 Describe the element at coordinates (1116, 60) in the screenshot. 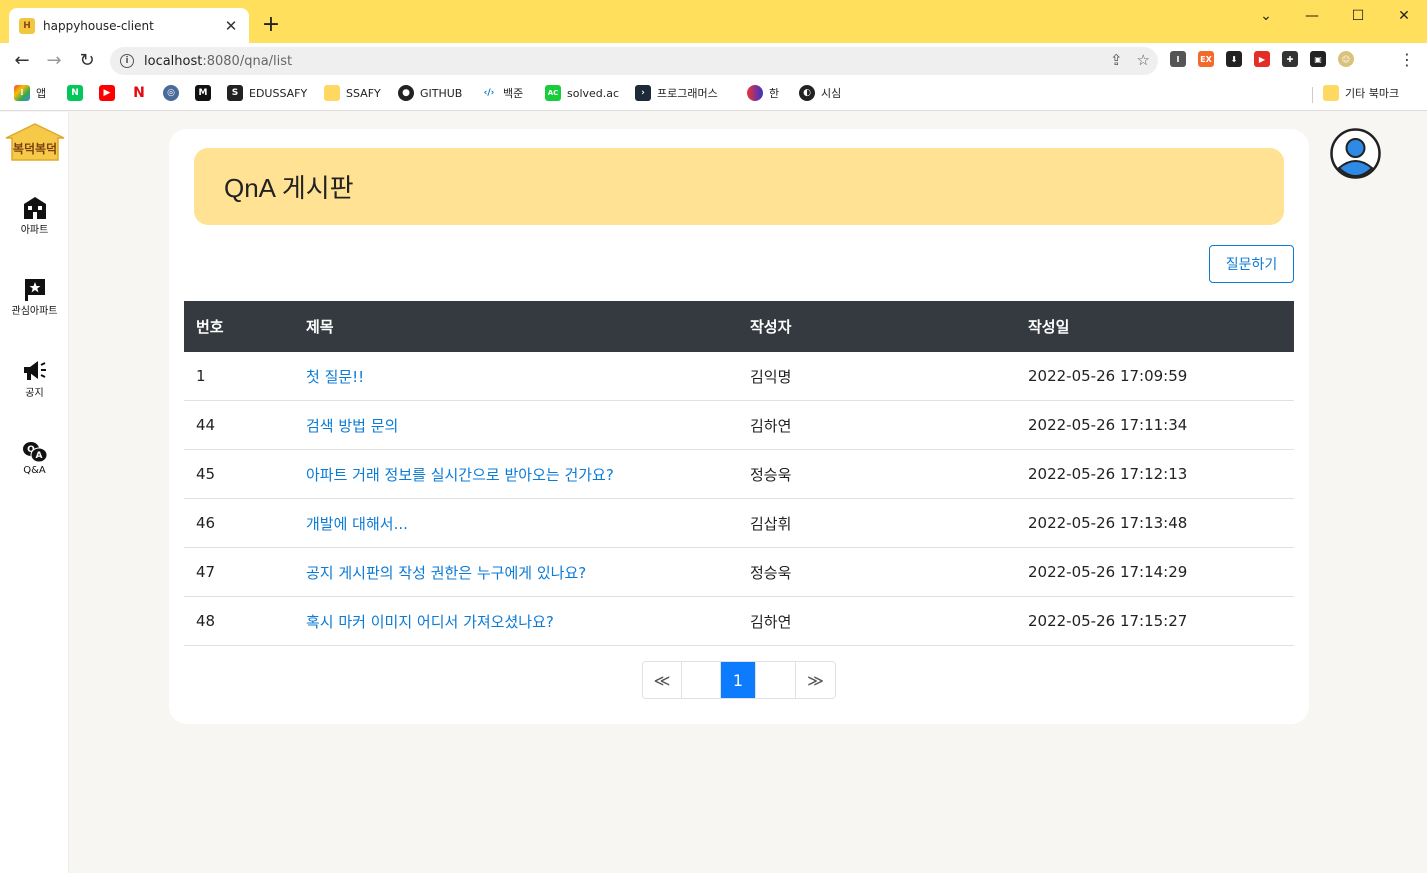

I see `share-icon: ⇪` at that location.